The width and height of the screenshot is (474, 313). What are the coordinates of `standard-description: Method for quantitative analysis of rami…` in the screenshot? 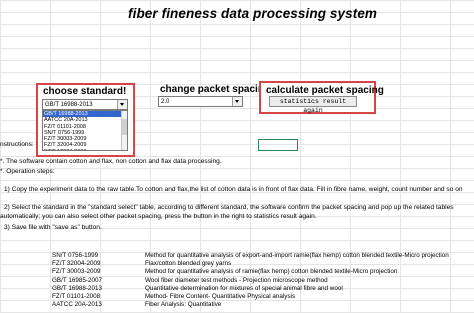 It's located at (271, 272).